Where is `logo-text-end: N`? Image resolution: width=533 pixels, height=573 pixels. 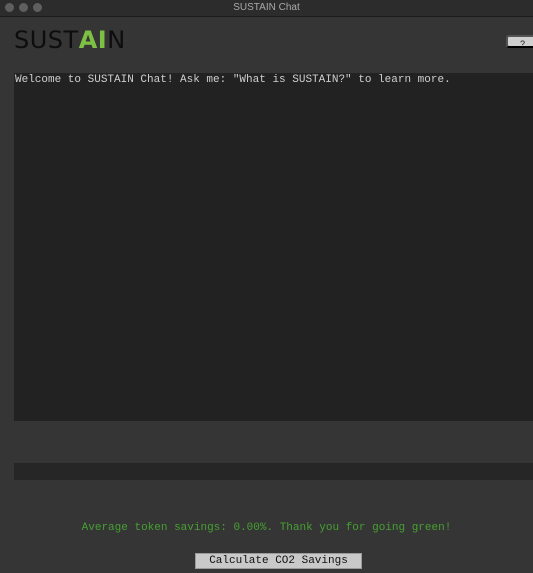
logo-text-end: N is located at coordinates (116, 40).